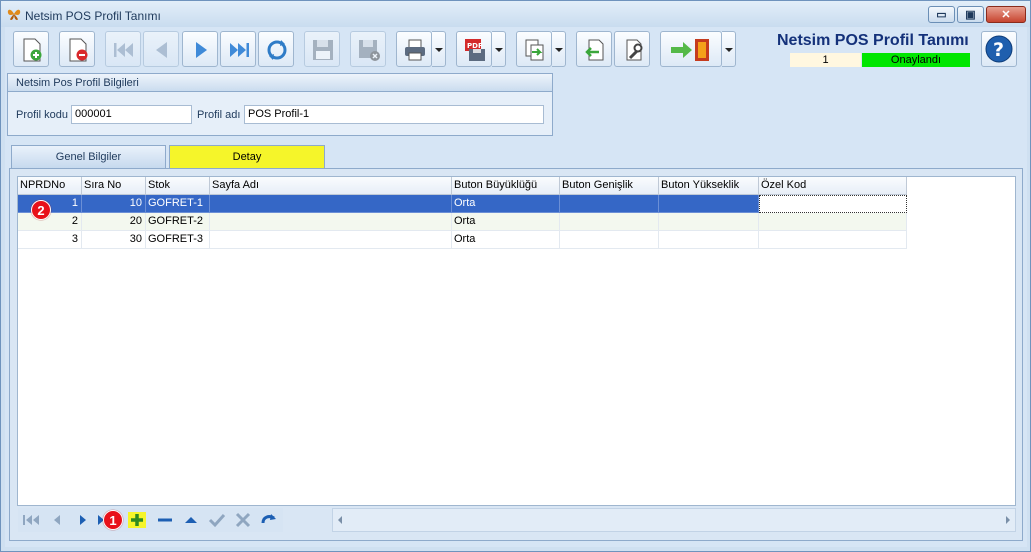  Describe the element at coordinates (219, 115) in the screenshot. I see `profile-name-label: Profil adı` at that location.